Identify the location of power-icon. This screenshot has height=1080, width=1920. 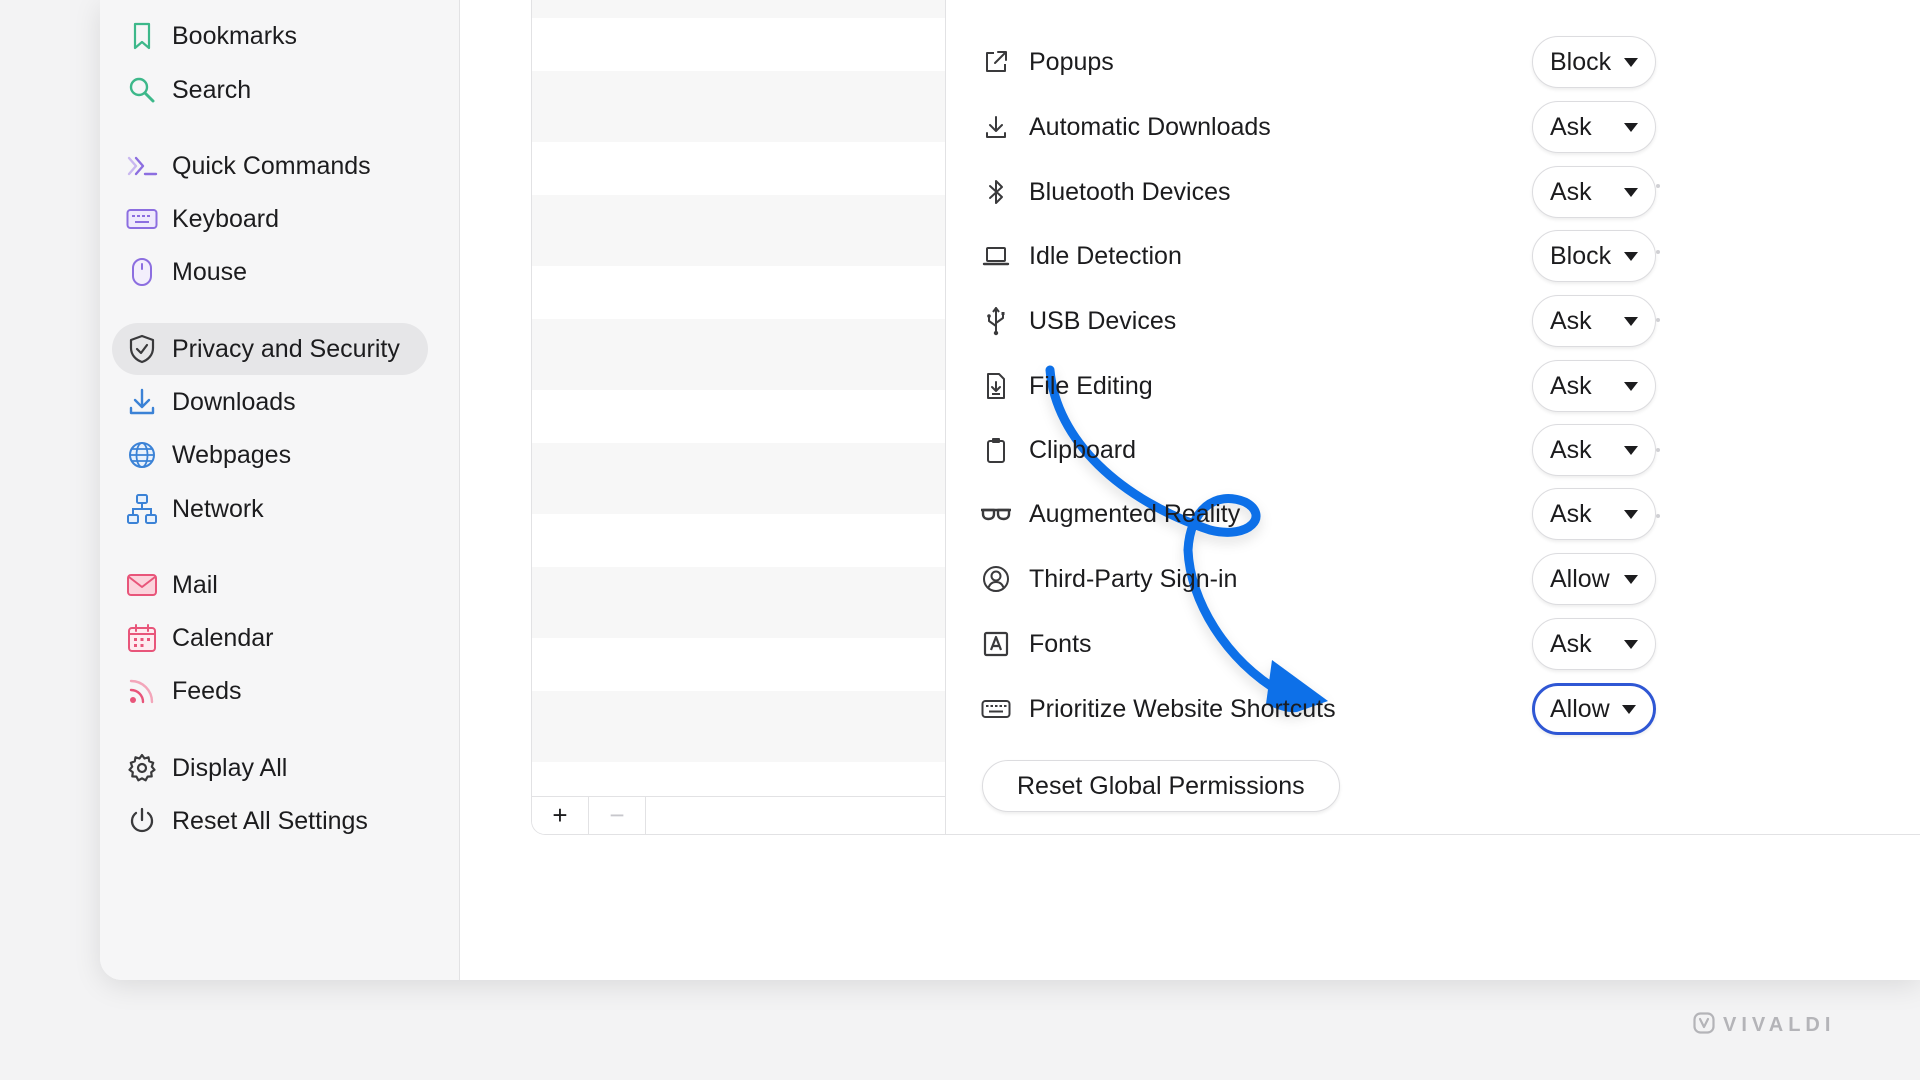
(142, 821).